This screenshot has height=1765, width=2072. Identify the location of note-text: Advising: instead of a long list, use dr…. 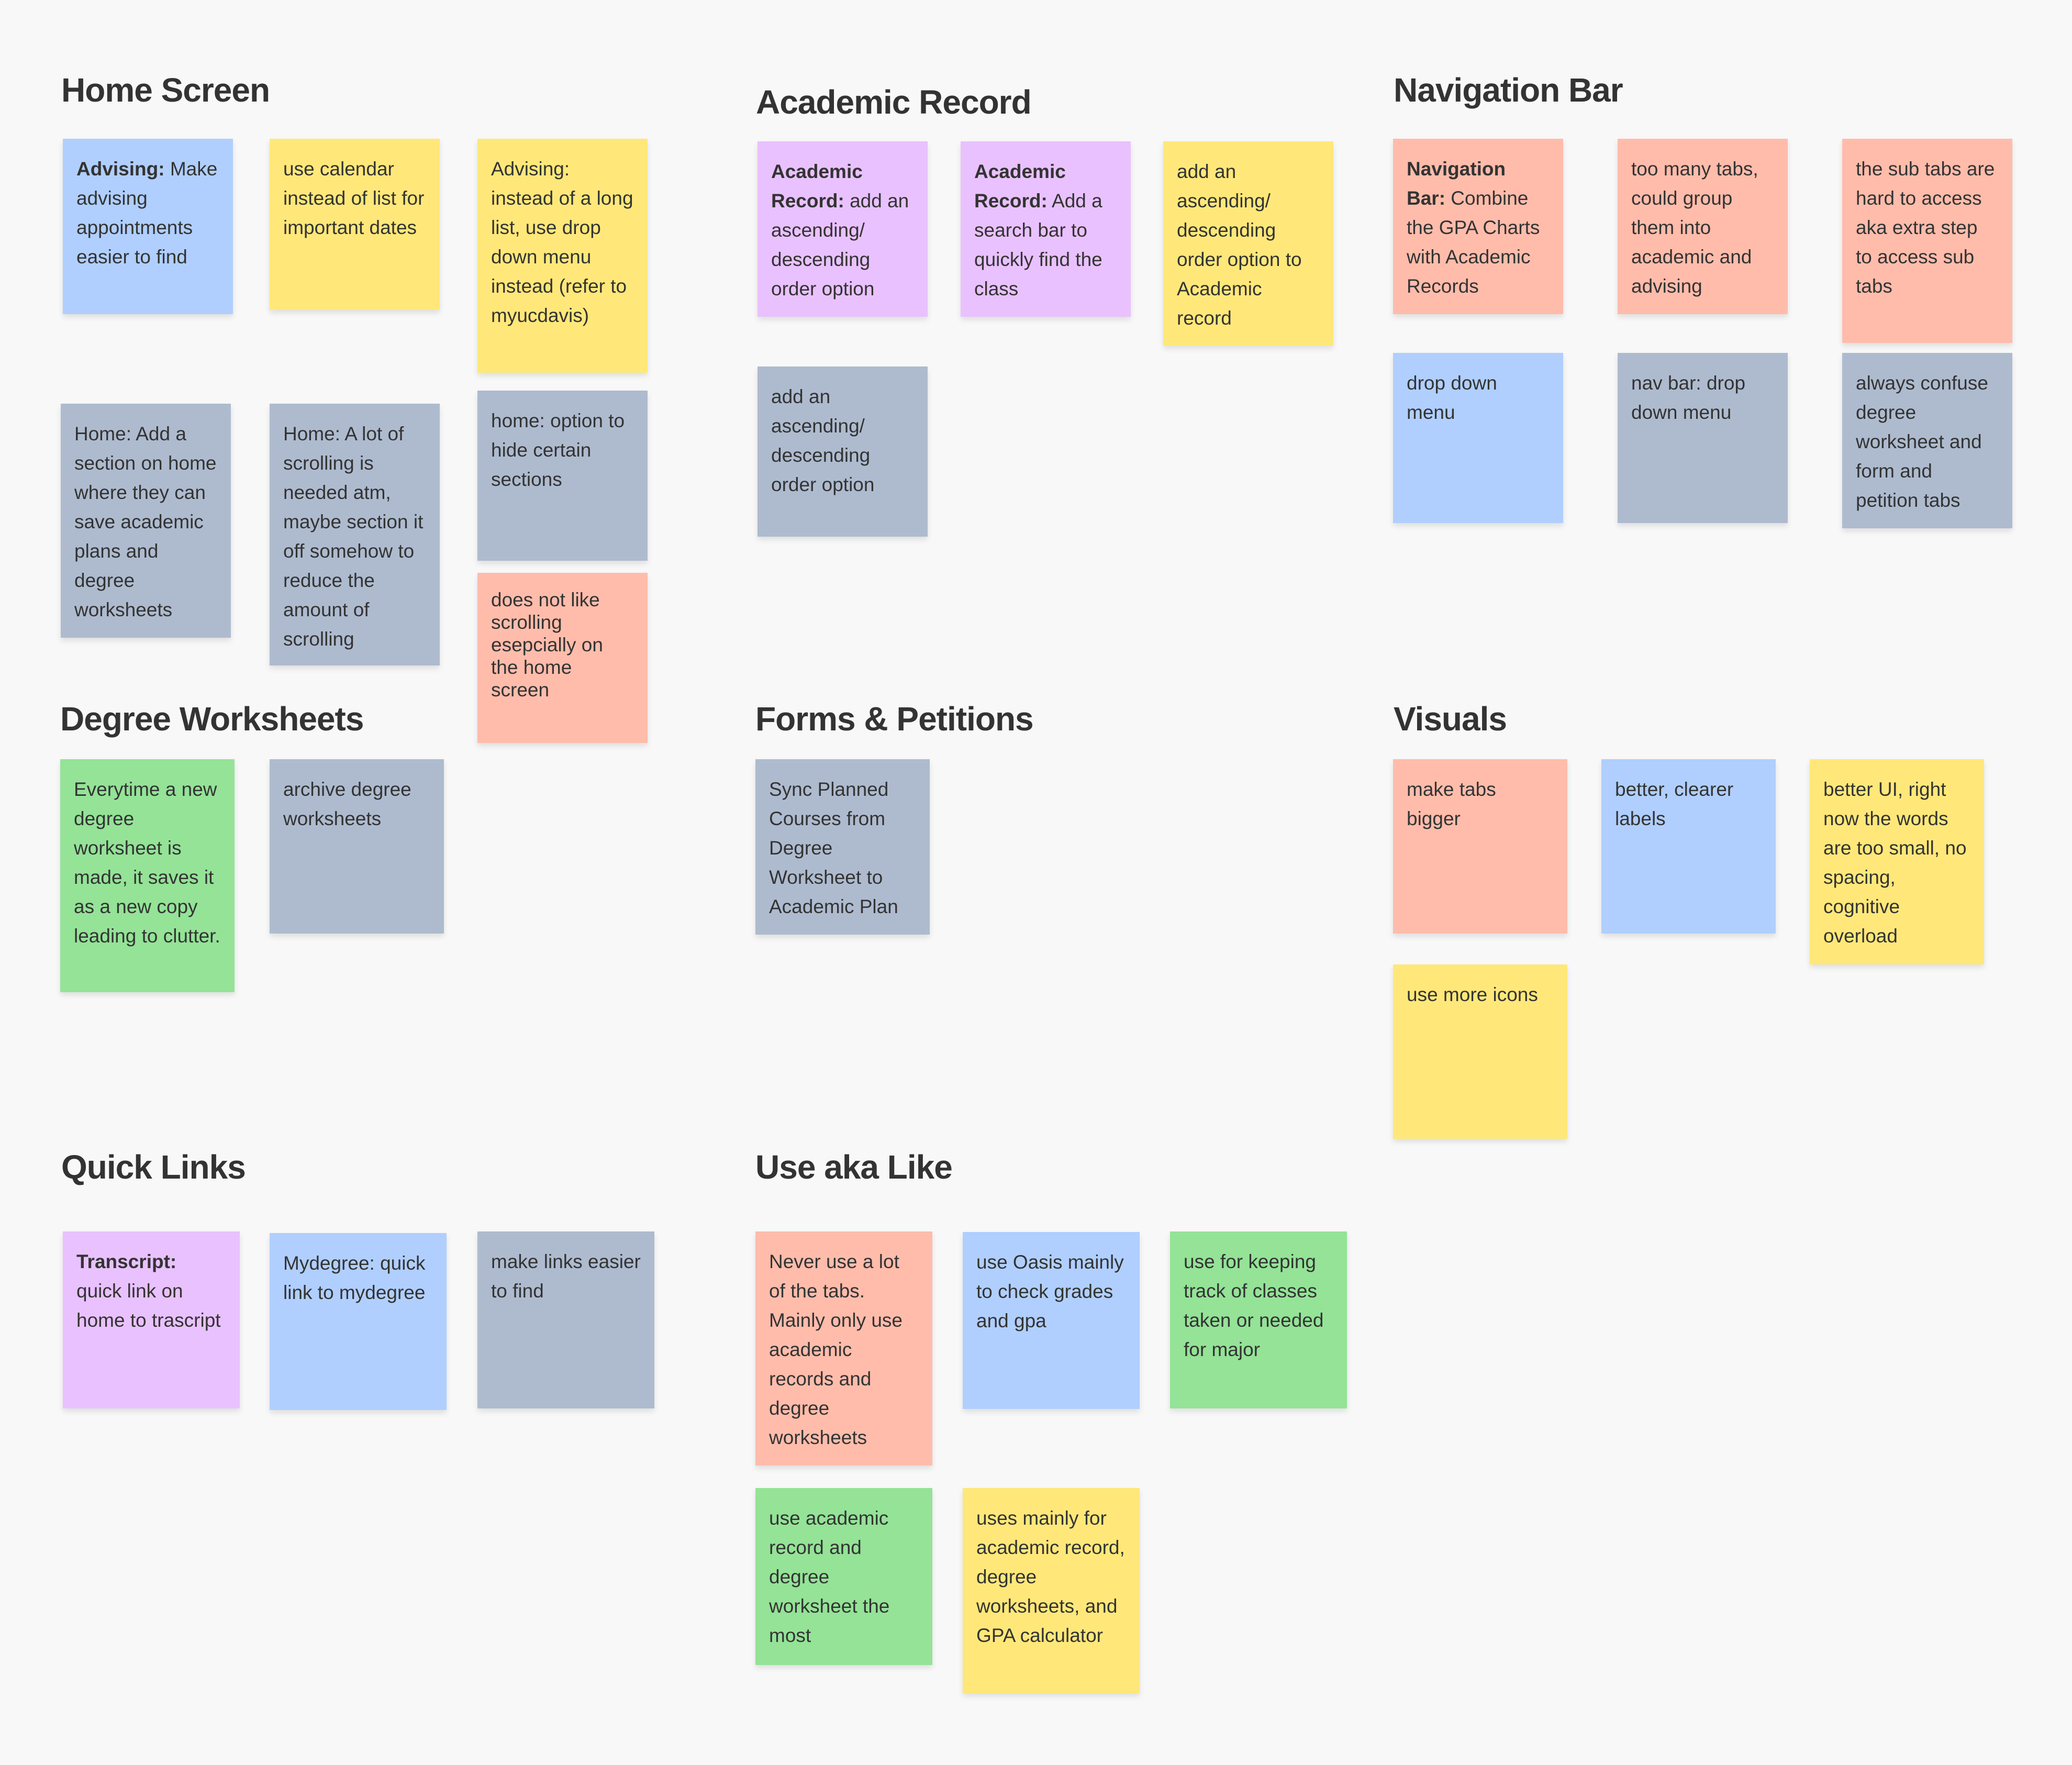
(562, 242).